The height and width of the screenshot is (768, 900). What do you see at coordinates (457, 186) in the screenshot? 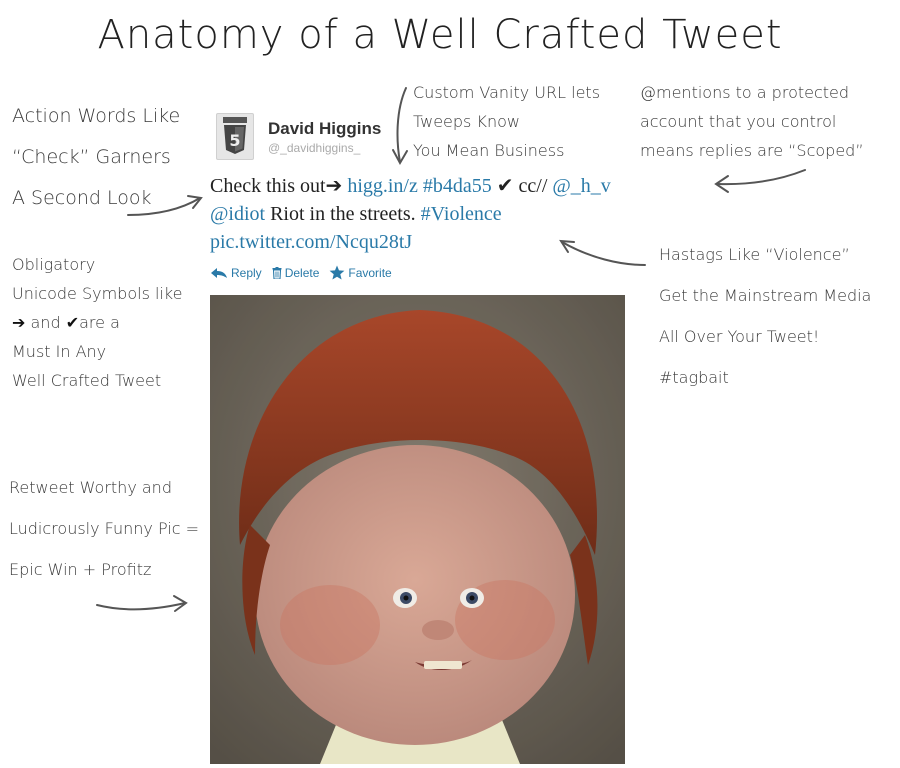
I see `hash-code-link: #b4da55` at bounding box center [457, 186].